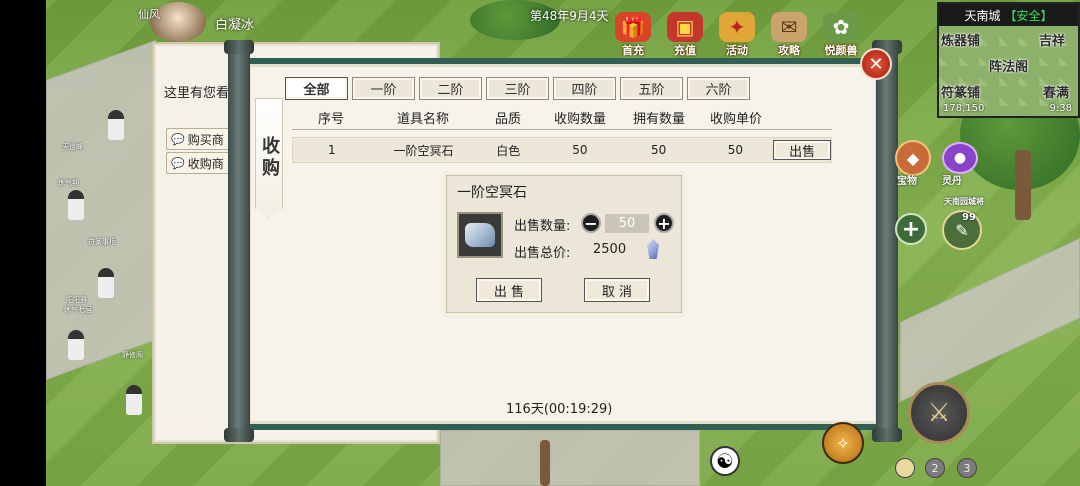 This screenshot has height=486, width=1080. I want to click on column-header: 拥有数量, so click(658, 119).